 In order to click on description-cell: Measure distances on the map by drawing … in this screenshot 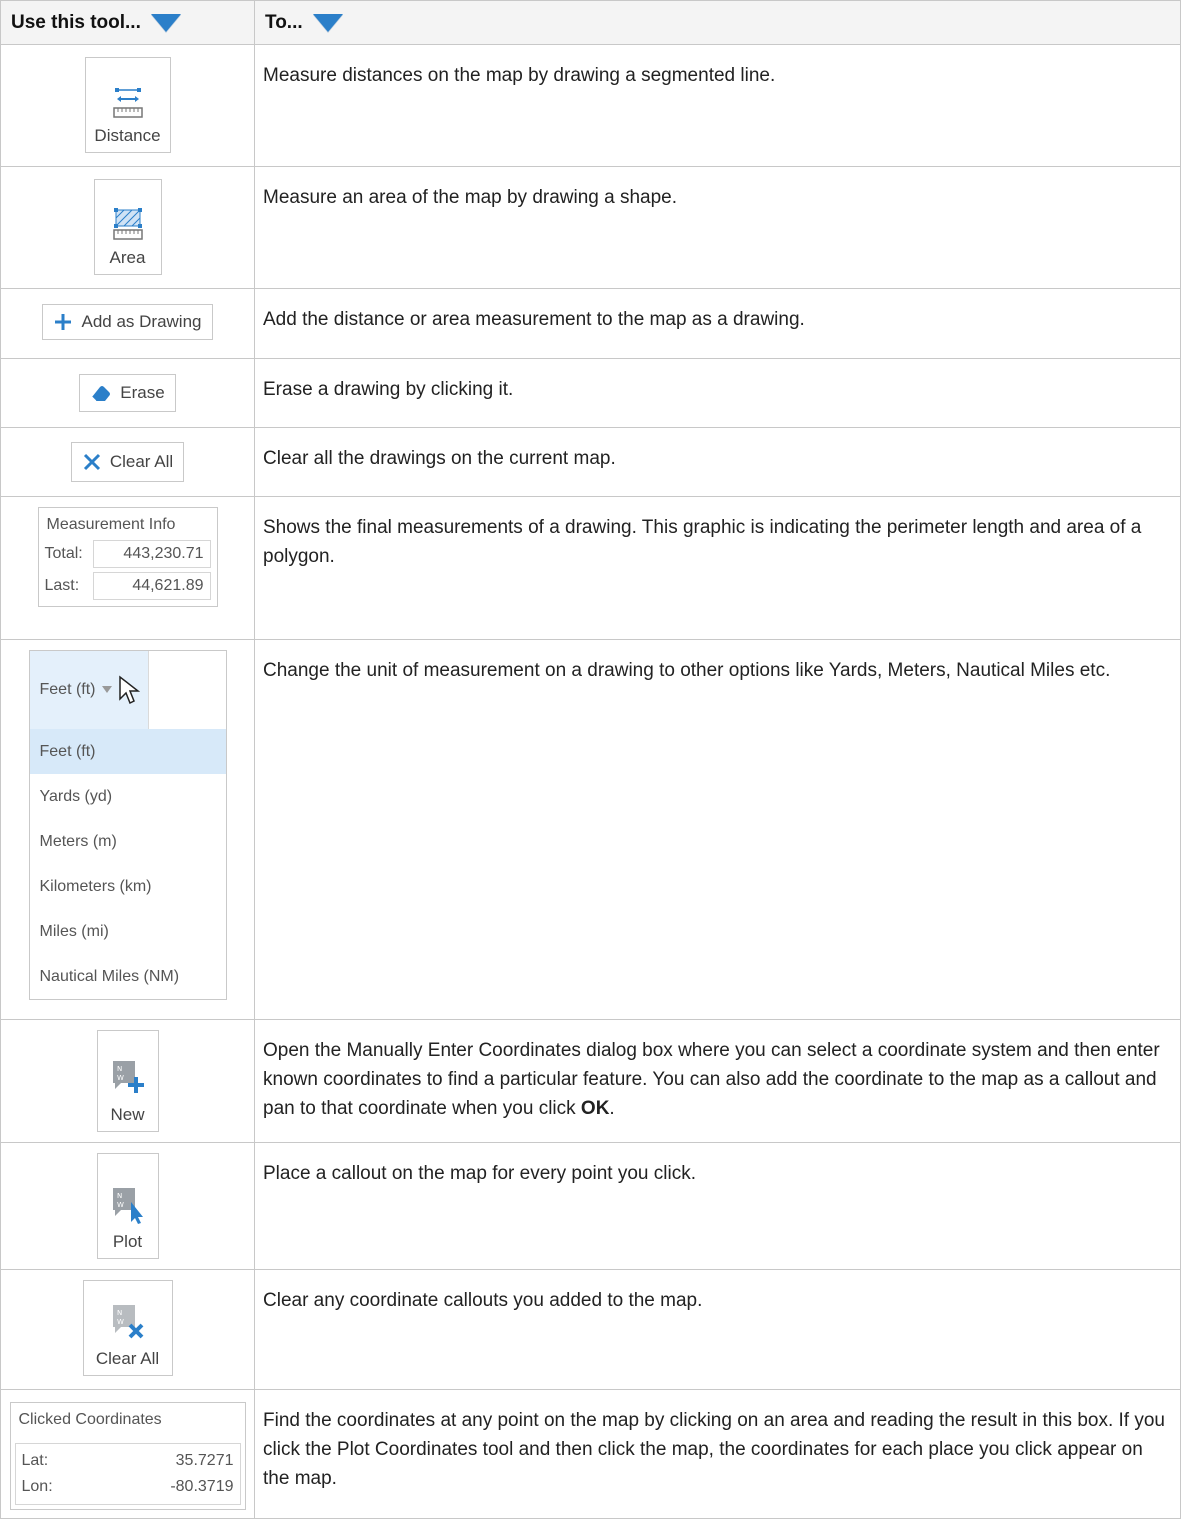, I will do `click(717, 105)`.